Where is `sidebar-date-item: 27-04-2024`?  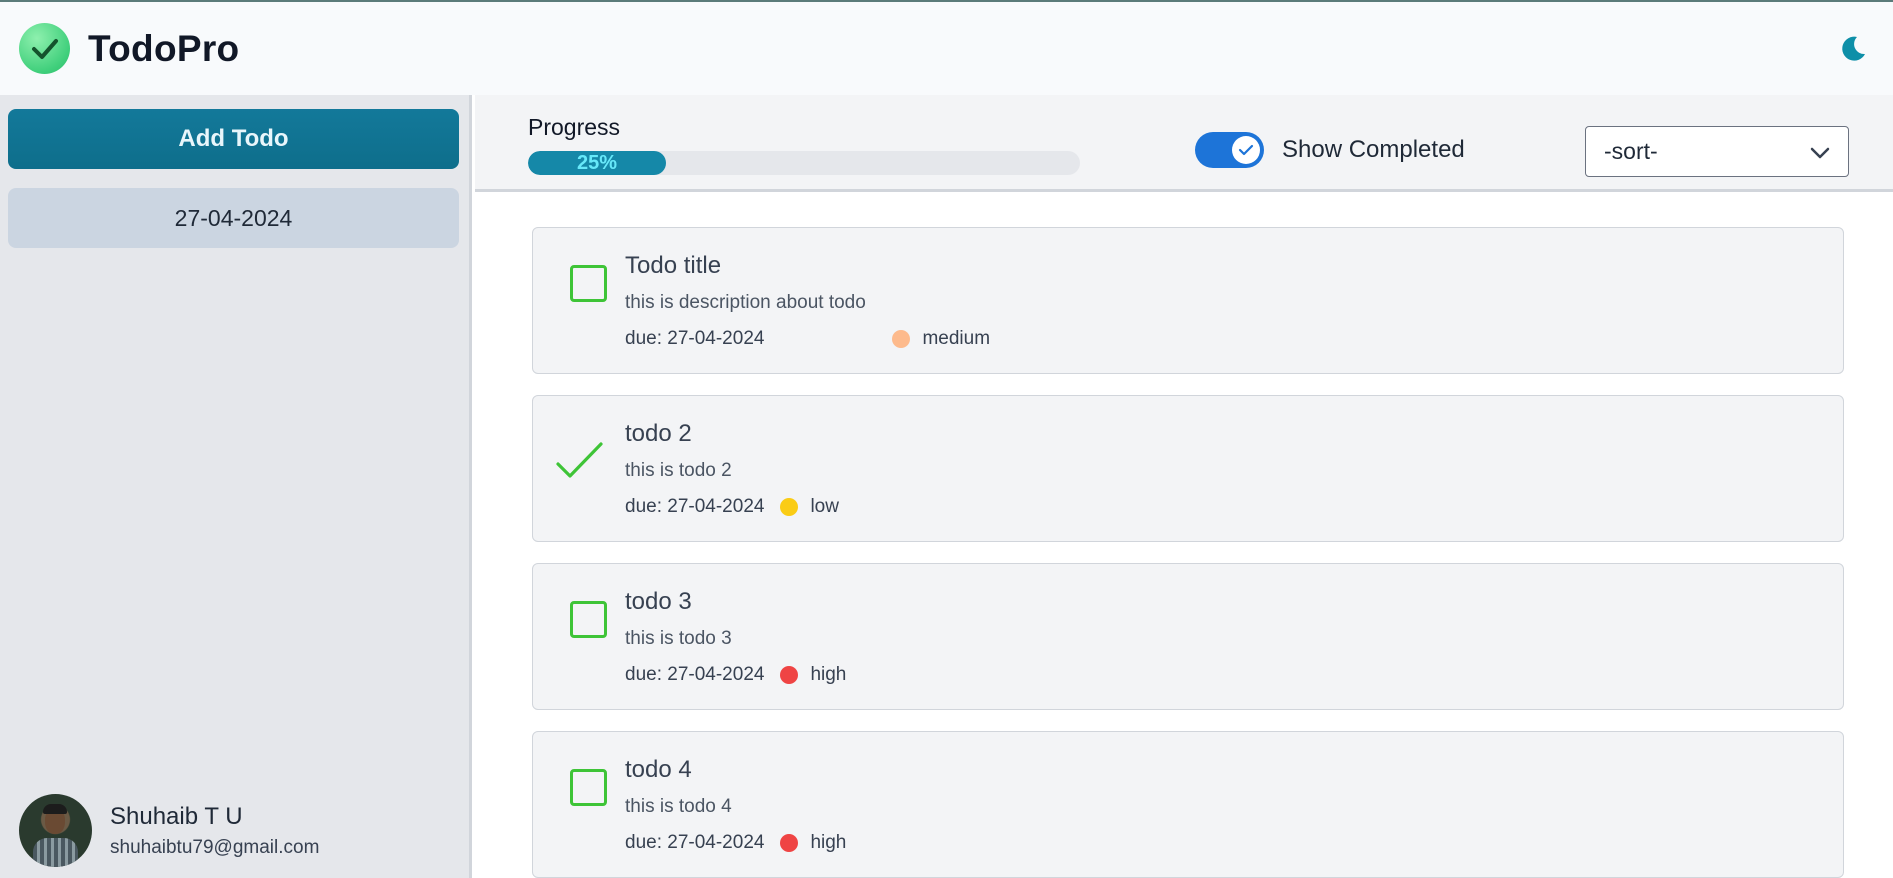
sidebar-date-item: 27-04-2024 is located at coordinates (233, 218).